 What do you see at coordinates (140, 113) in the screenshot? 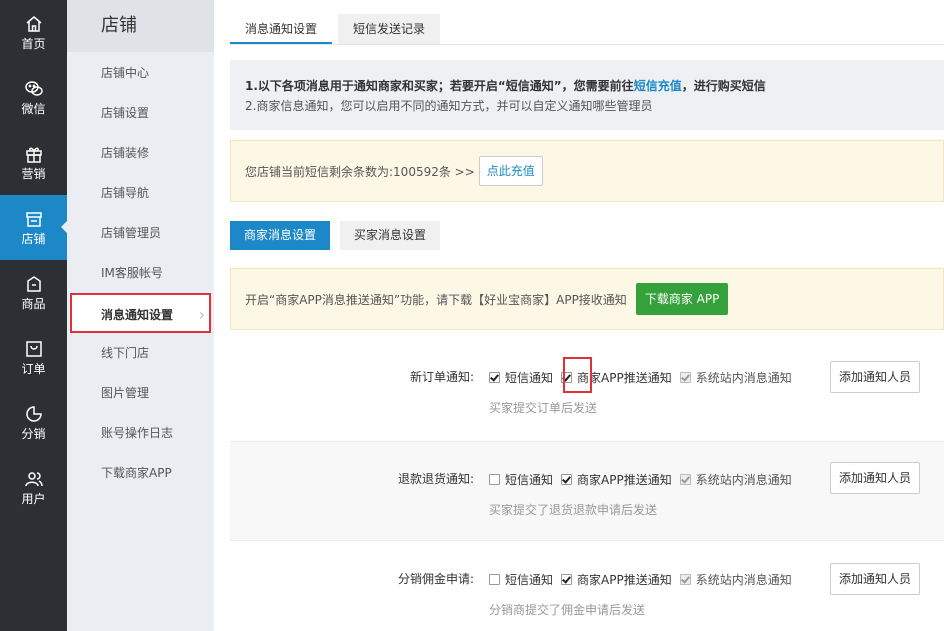
I see `submenu-item-store-settings: 店铺设置` at bounding box center [140, 113].